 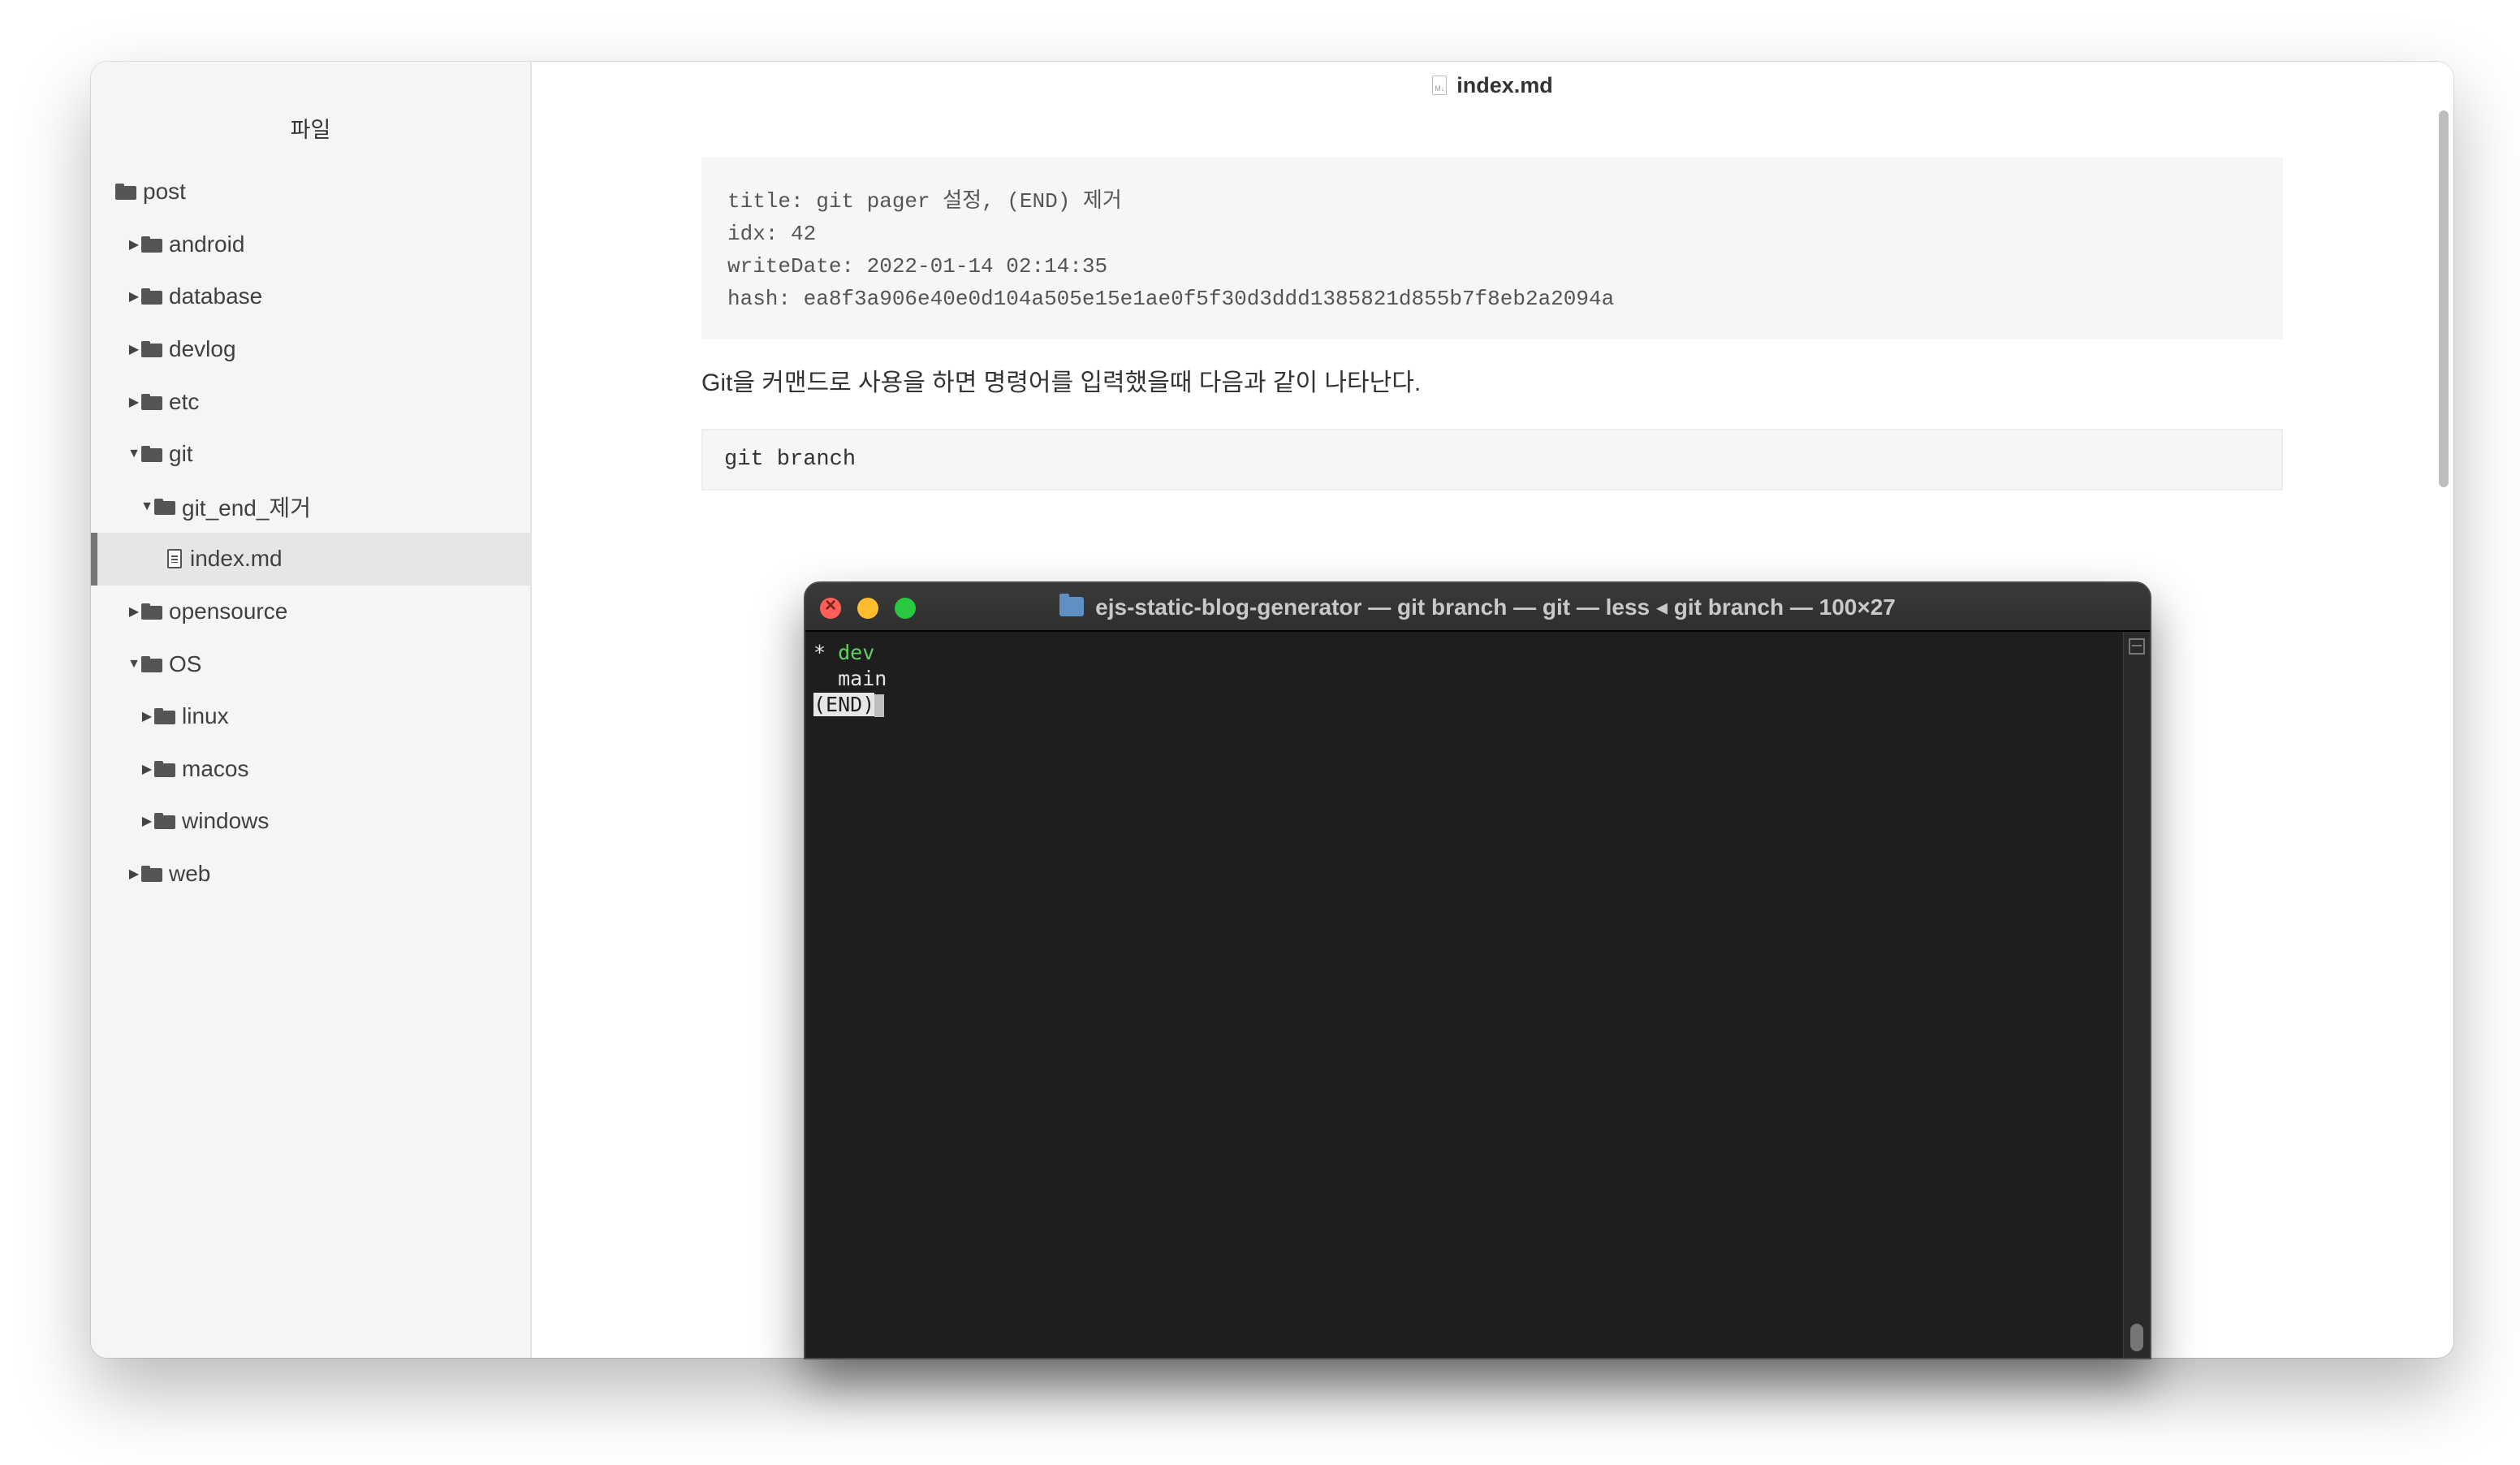 I want to click on sidebar-item-linux: ▶ linux, so click(x=310, y=716).